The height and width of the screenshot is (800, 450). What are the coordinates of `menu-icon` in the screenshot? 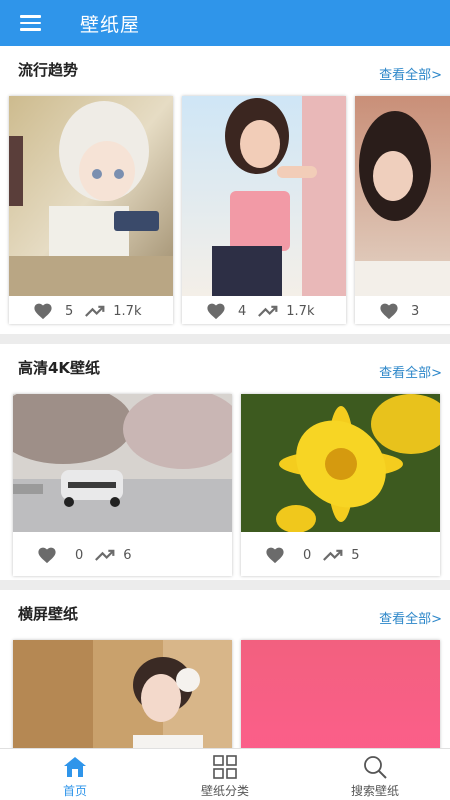 It's located at (30, 23).